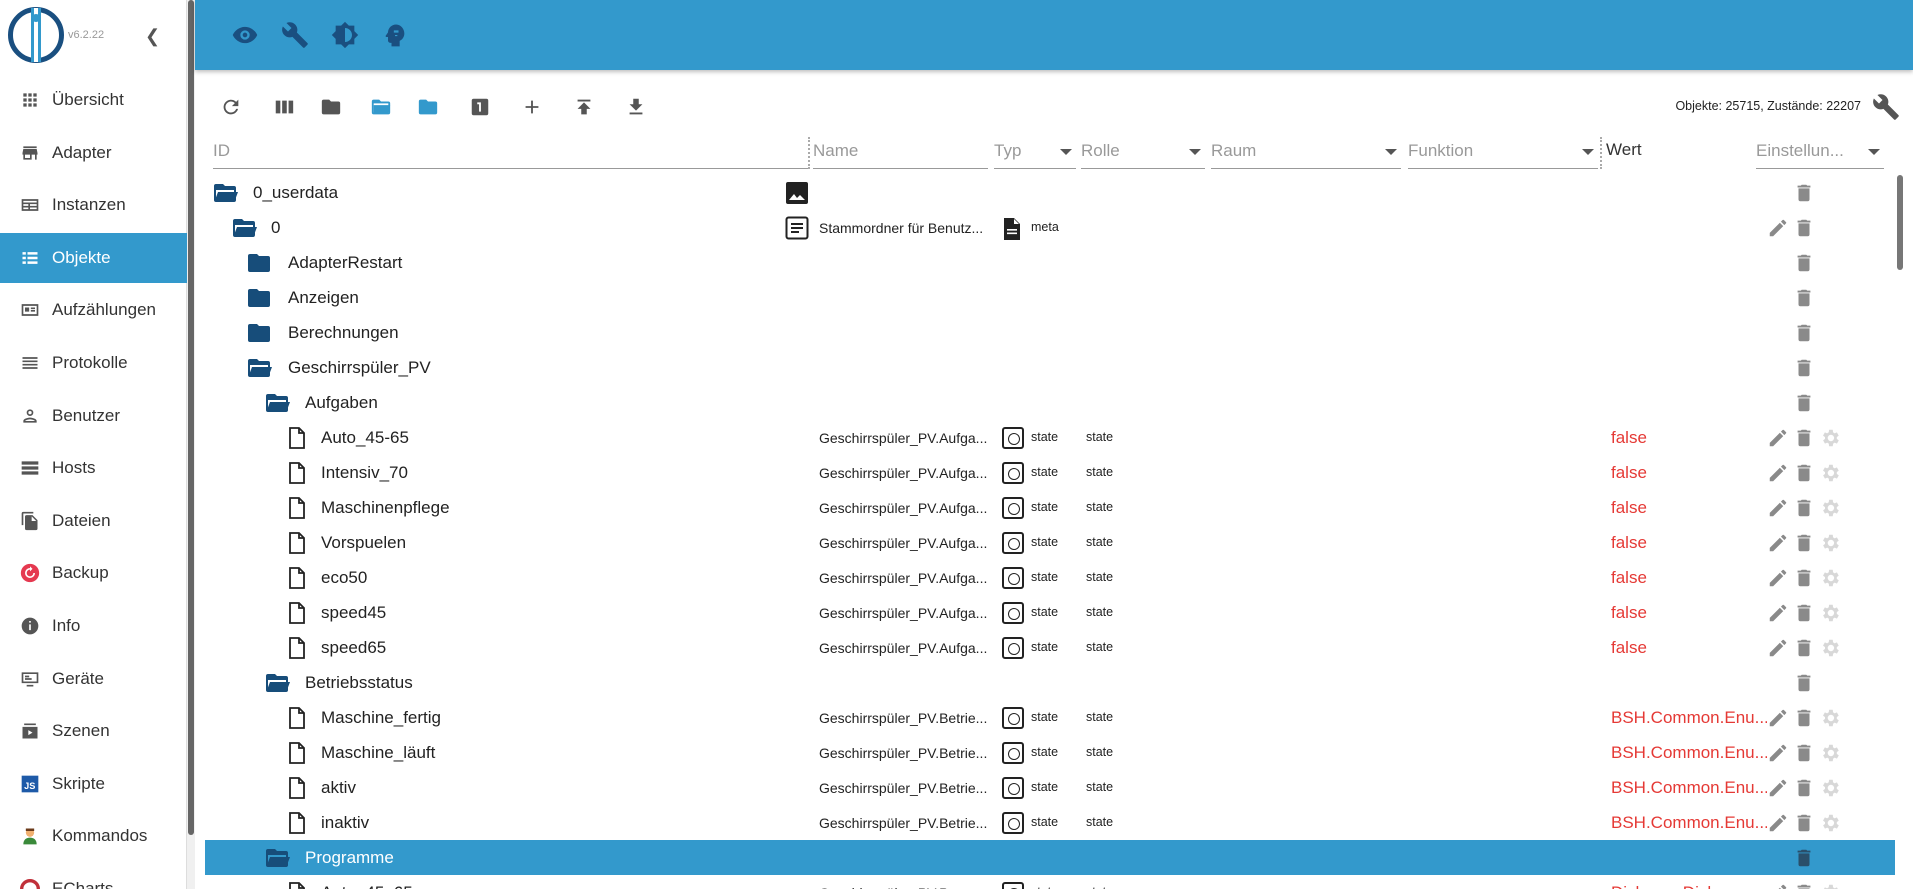 Image resolution: width=1913 pixels, height=889 pixels. I want to click on tree-row-folder: 0_userdata, so click(1050, 192).